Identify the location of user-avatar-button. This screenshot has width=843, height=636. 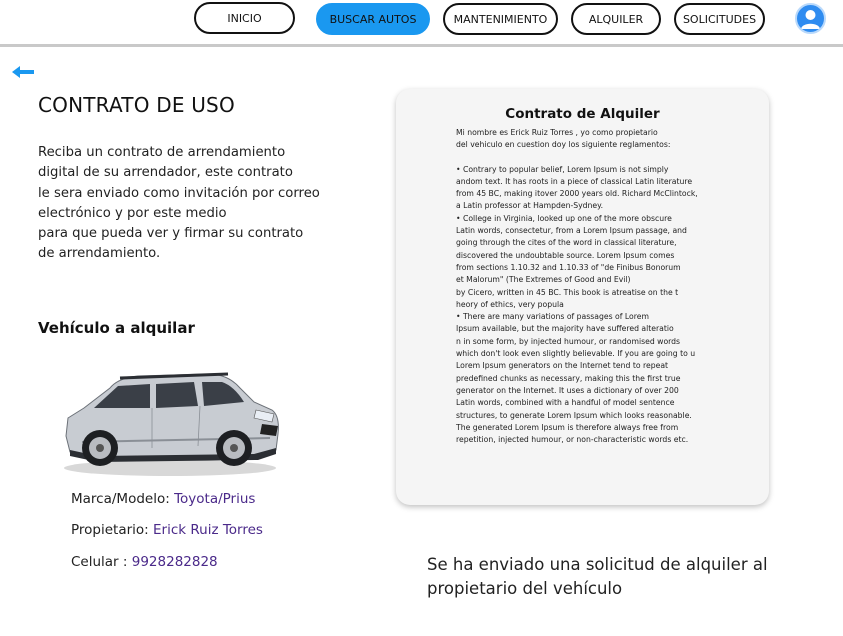
(810, 18).